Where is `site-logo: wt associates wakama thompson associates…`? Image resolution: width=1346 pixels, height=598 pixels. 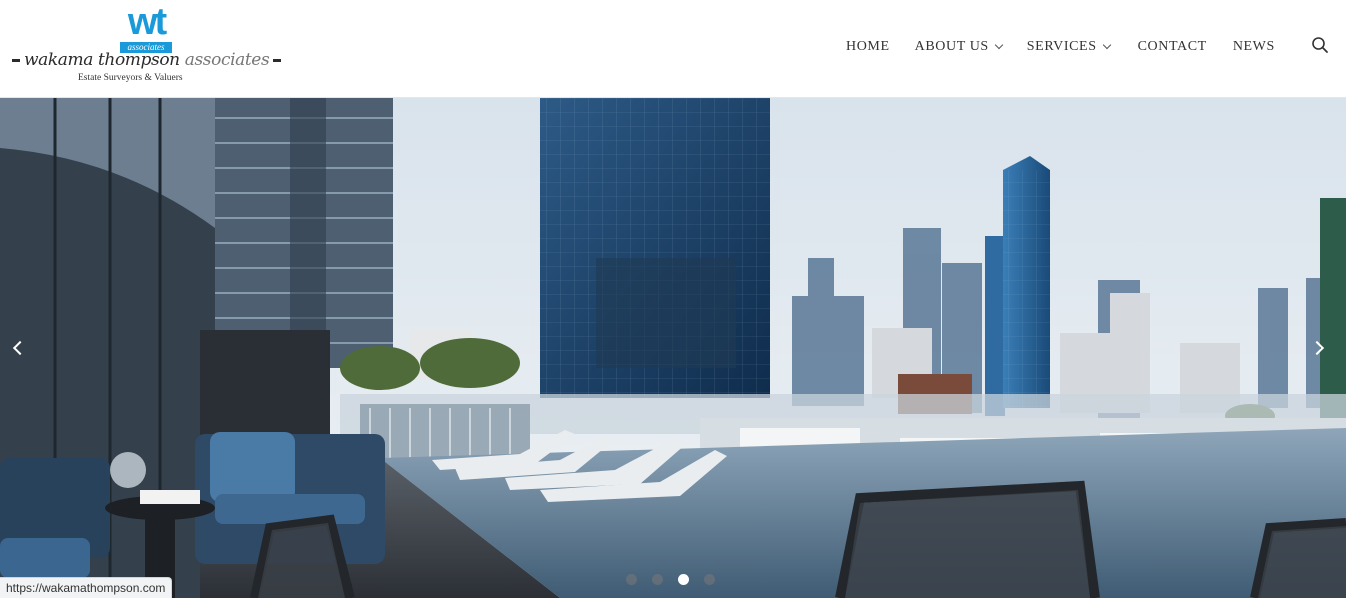 site-logo: wt associates wakama thompson associates… is located at coordinates (145, 46).